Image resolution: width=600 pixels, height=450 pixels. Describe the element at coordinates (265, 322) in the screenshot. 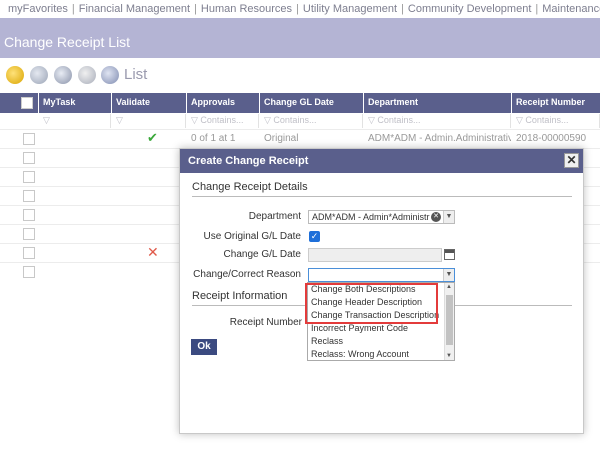

I see `receipt-number-label: Receipt Number` at that location.